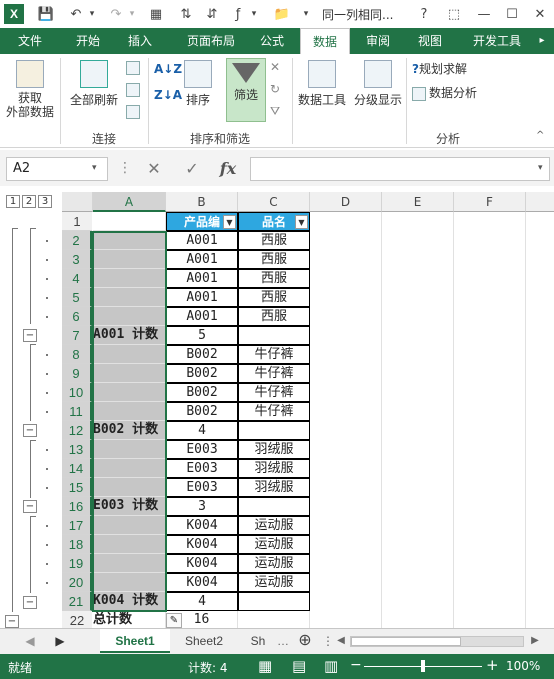 The image size is (554, 679). What do you see at coordinates (341, 641) in the screenshot?
I see `scroll-left-icon: ◀` at bounding box center [341, 641].